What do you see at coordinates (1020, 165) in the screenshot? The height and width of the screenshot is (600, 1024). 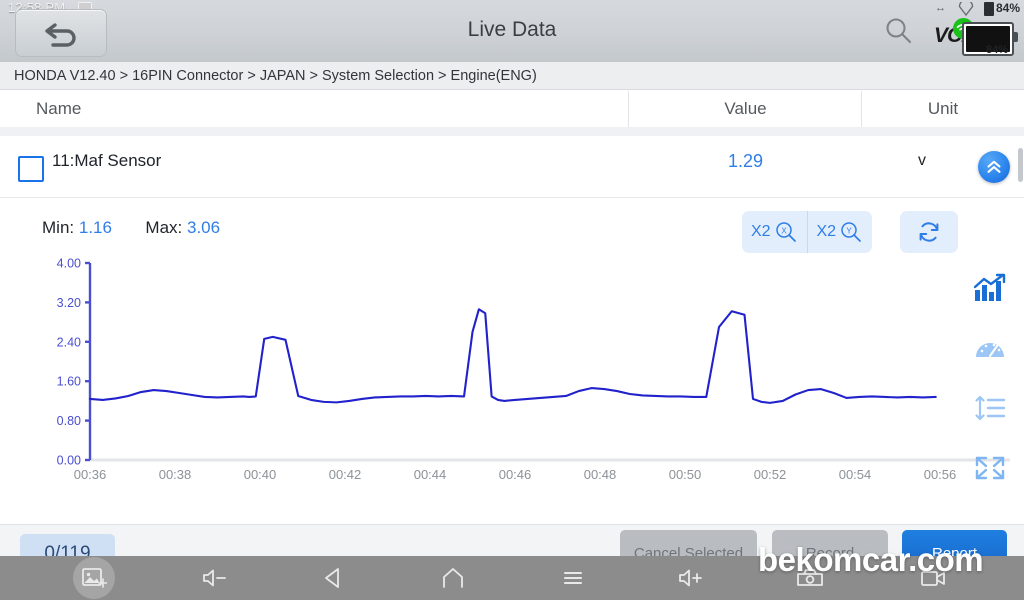 I see `scrollbar-thumb` at bounding box center [1020, 165].